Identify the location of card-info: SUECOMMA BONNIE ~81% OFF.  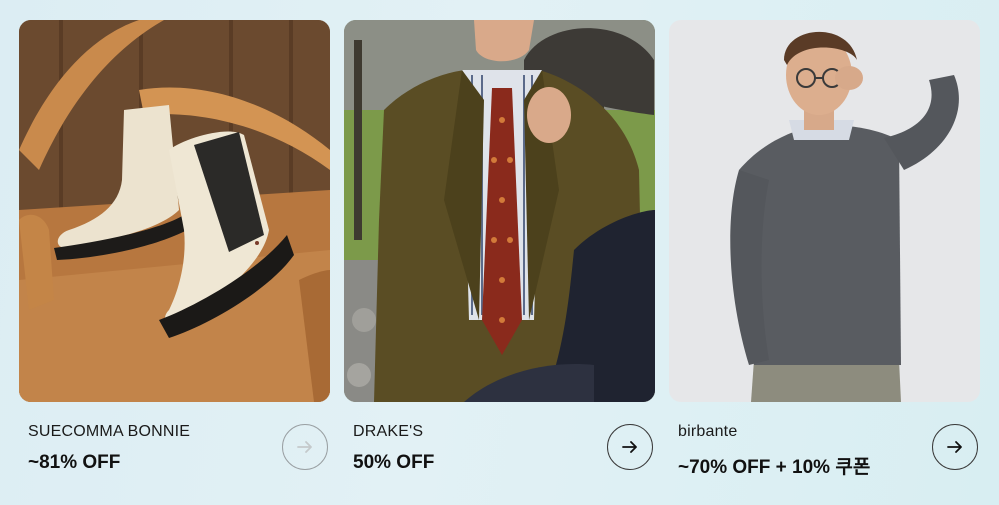
(174, 452).